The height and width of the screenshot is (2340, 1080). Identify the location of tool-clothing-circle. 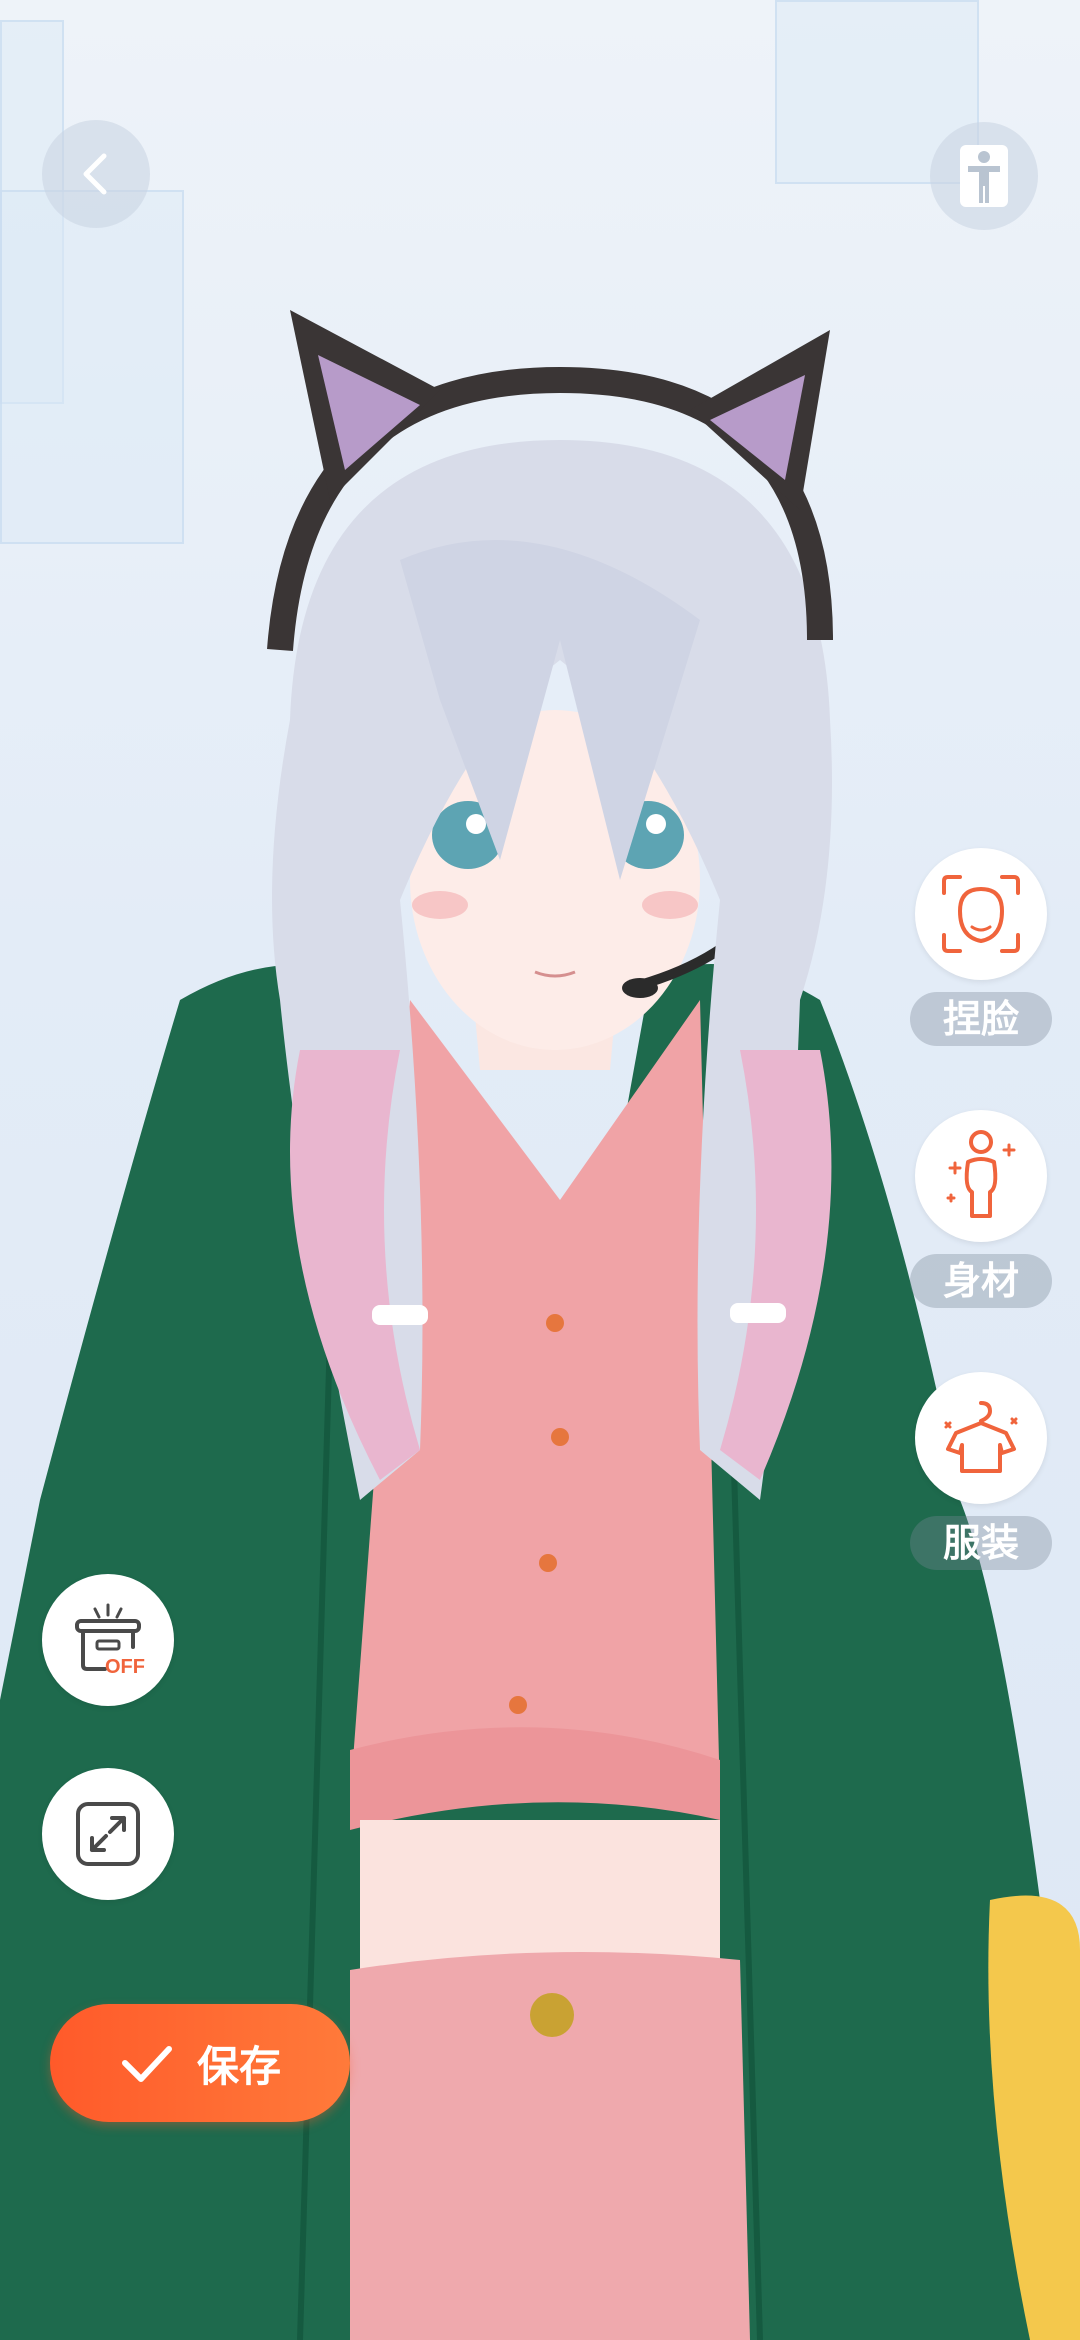
(981, 1438).